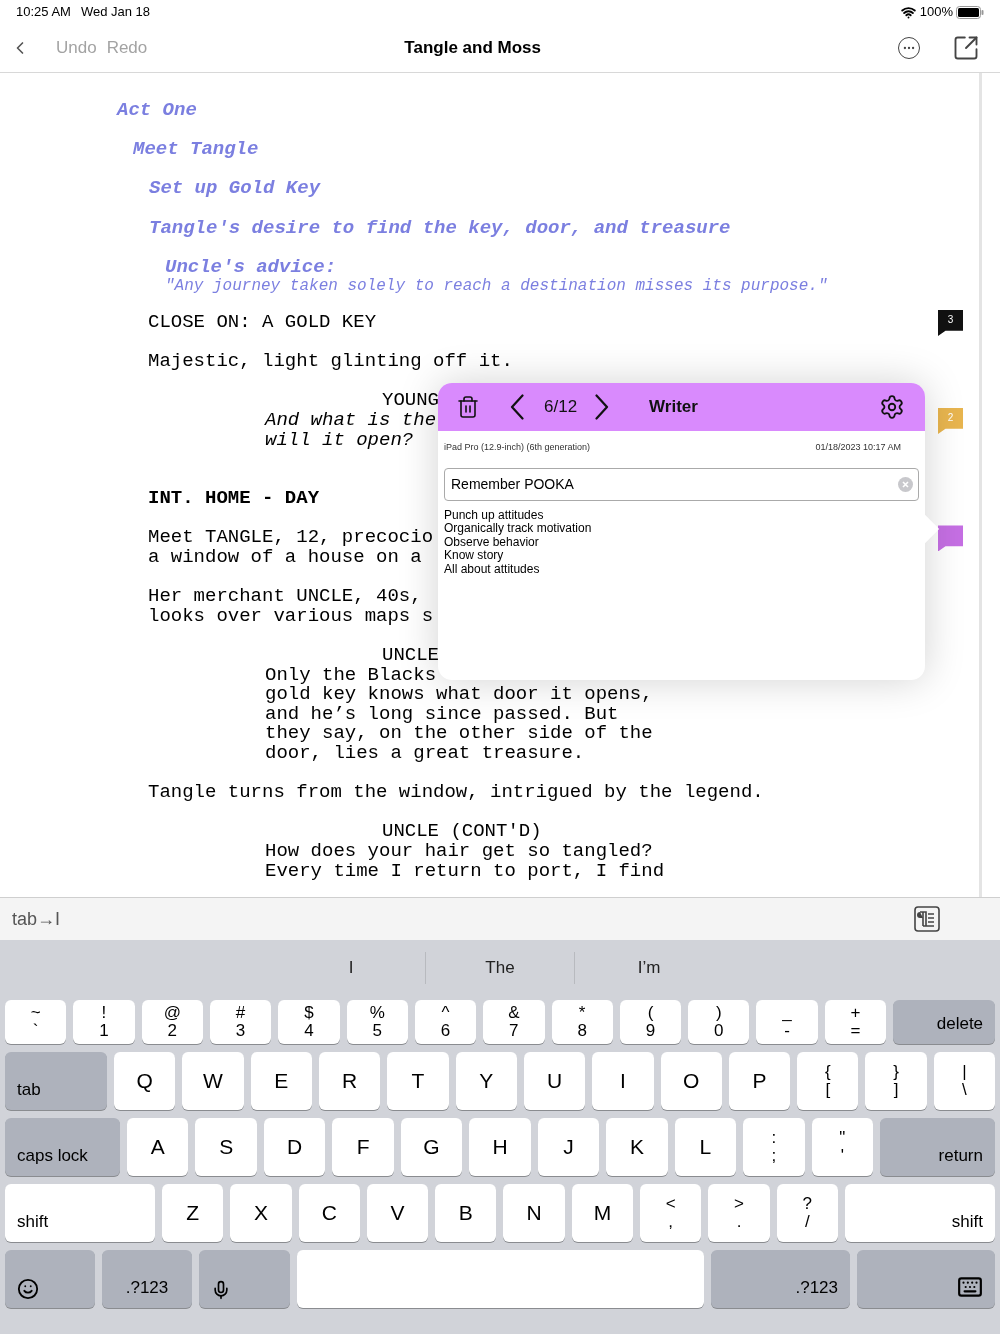  What do you see at coordinates (330, 362) in the screenshot?
I see `action-line: Majestic, light glinting off it.` at bounding box center [330, 362].